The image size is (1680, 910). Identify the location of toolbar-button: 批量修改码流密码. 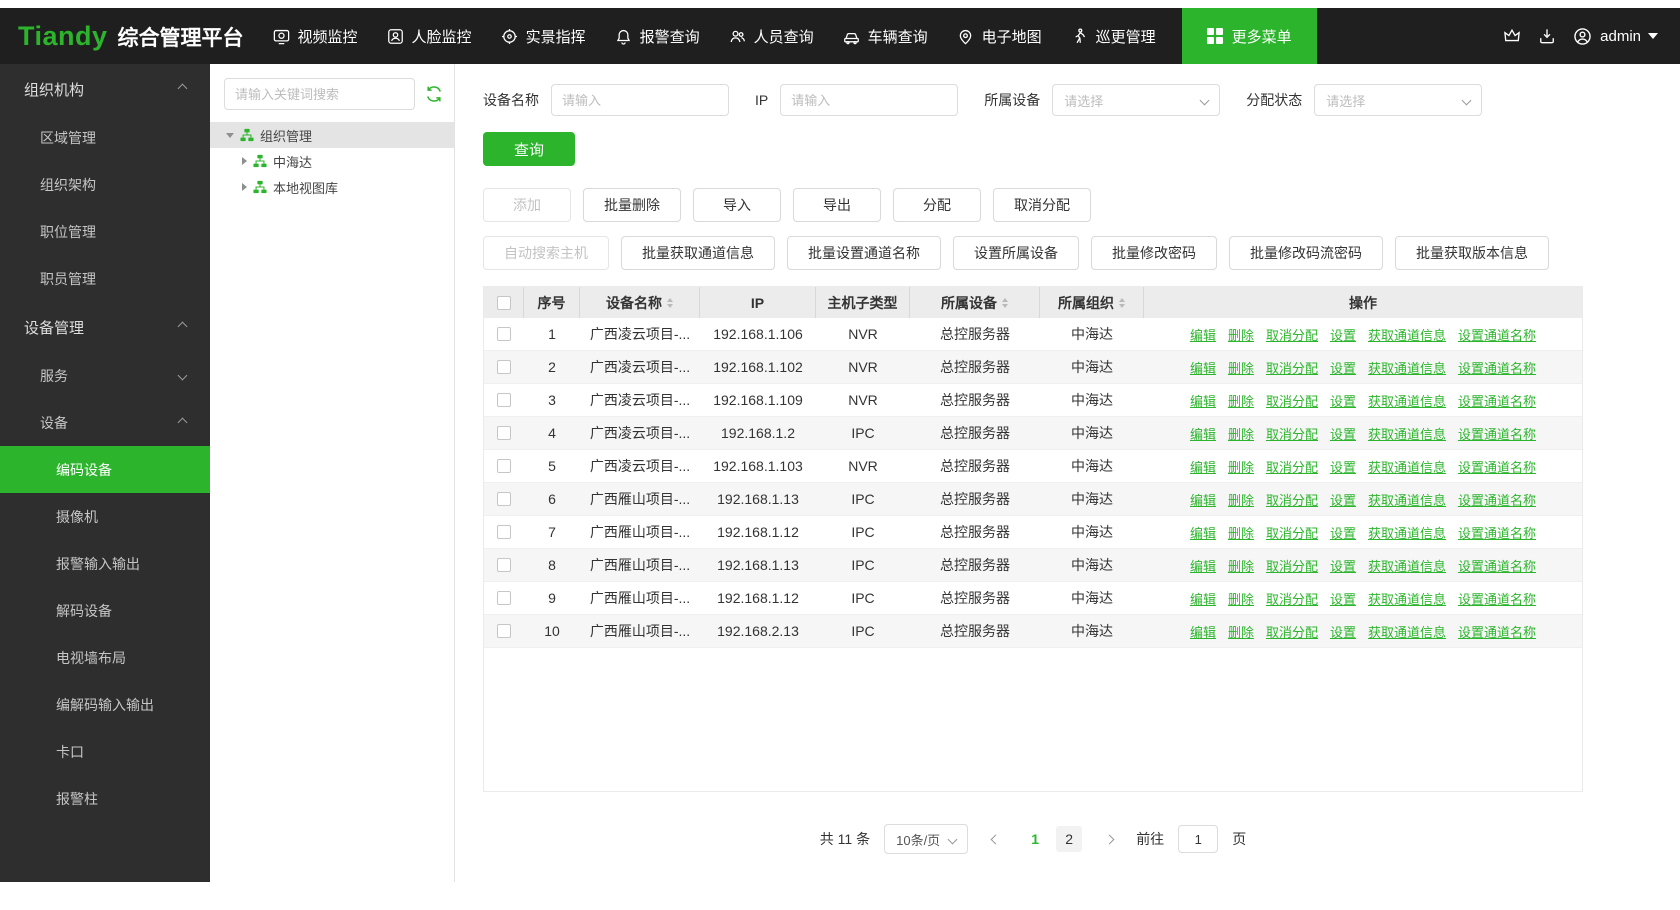
(1306, 253).